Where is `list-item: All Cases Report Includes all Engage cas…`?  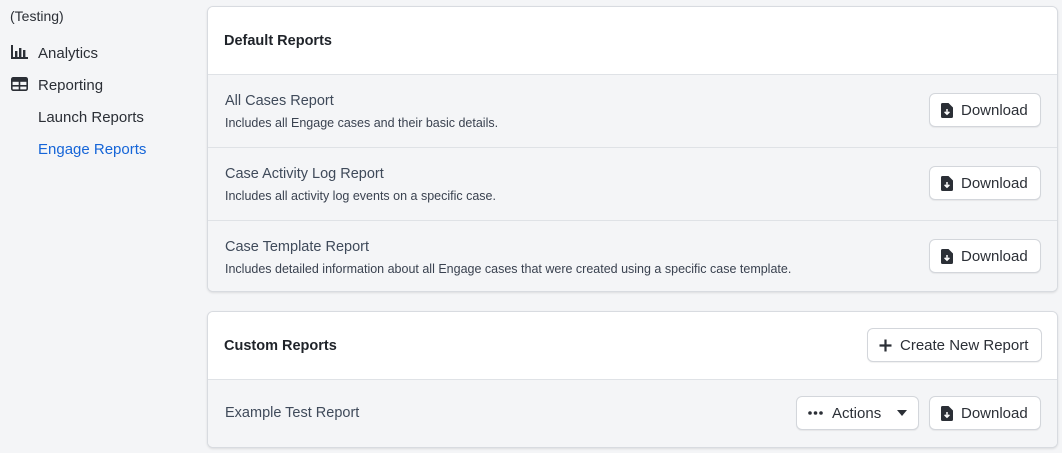 list-item: All Cases Report Includes all Engage cas… is located at coordinates (632, 111).